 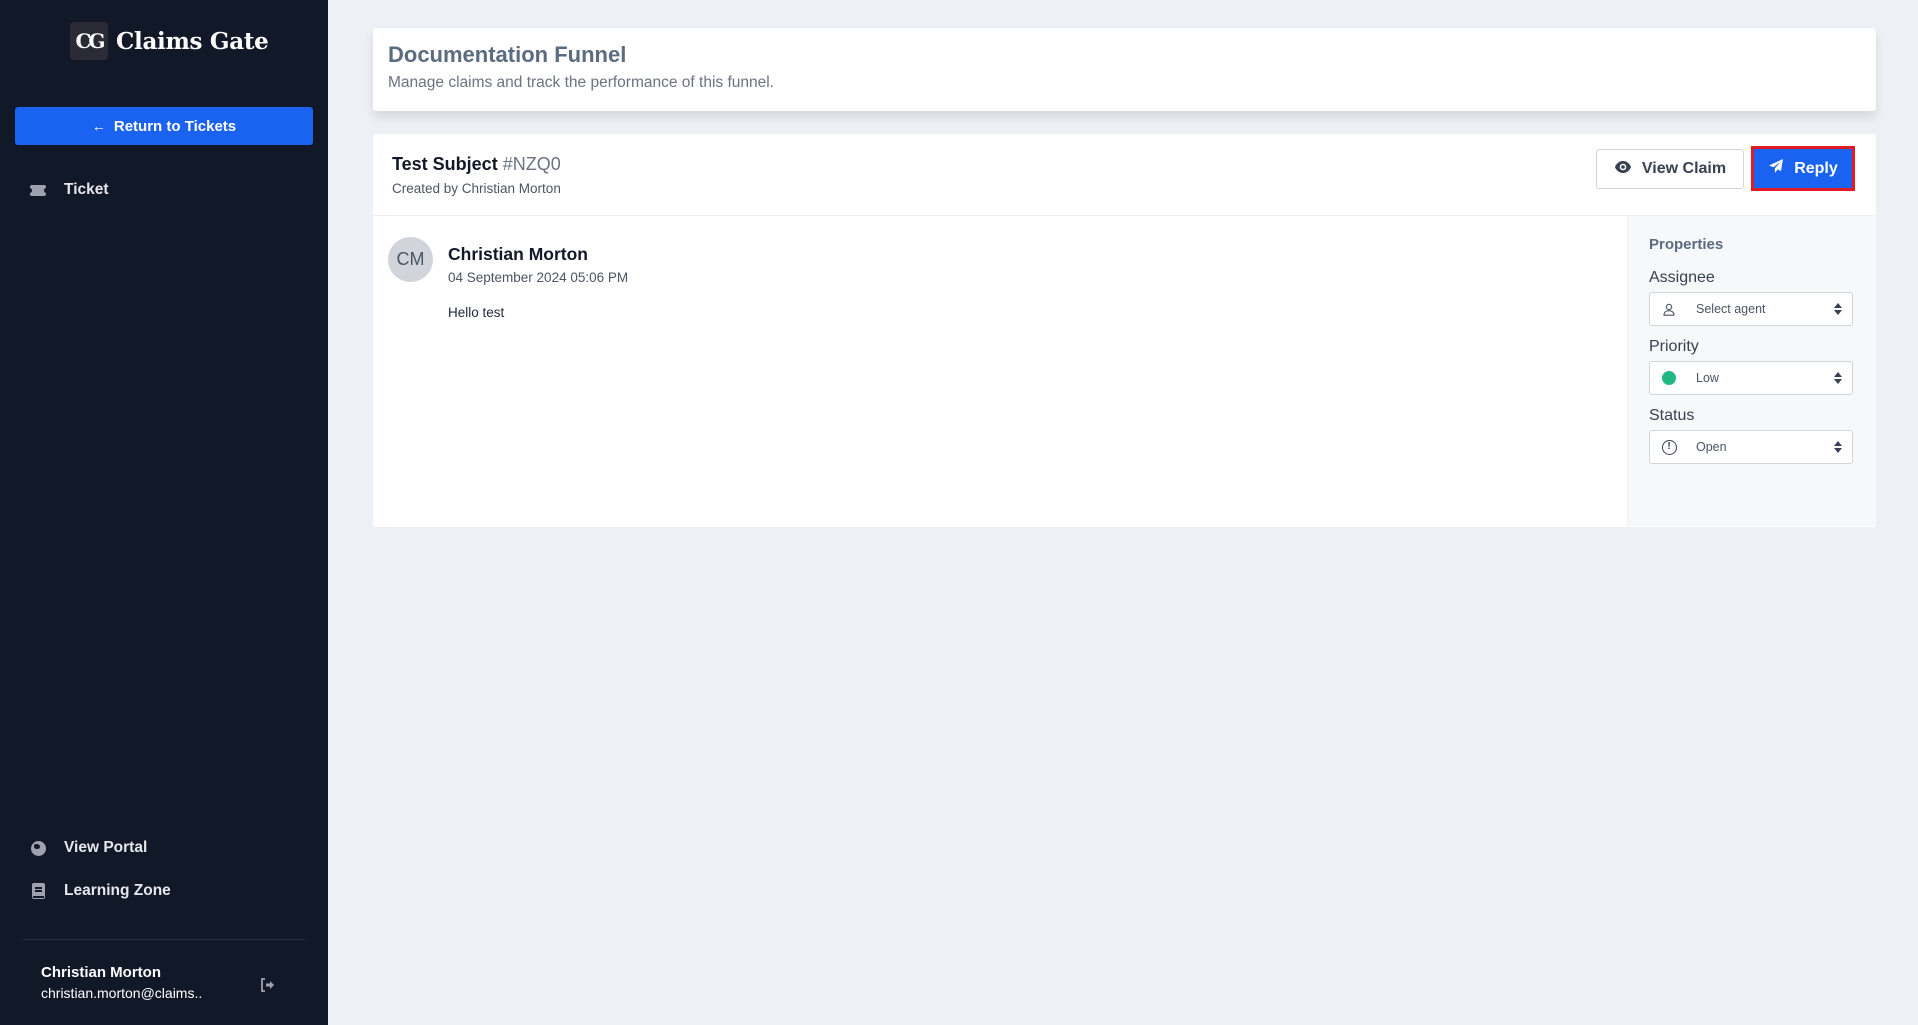 What do you see at coordinates (1751, 378) in the screenshot?
I see `priority-select: Low` at bounding box center [1751, 378].